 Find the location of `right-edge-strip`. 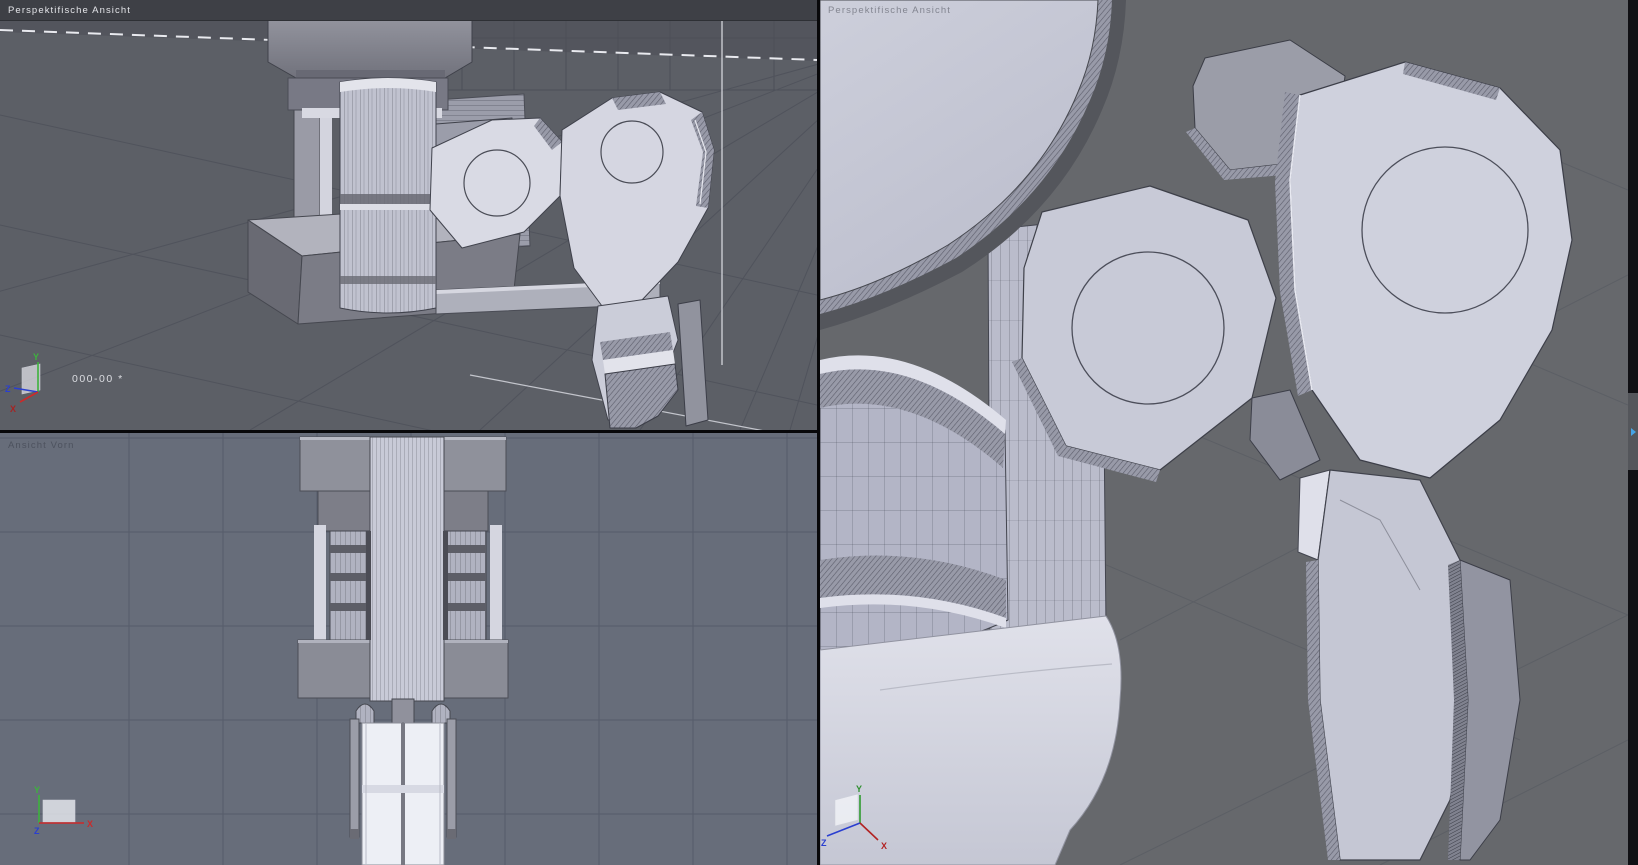

right-edge-strip is located at coordinates (1633, 432).